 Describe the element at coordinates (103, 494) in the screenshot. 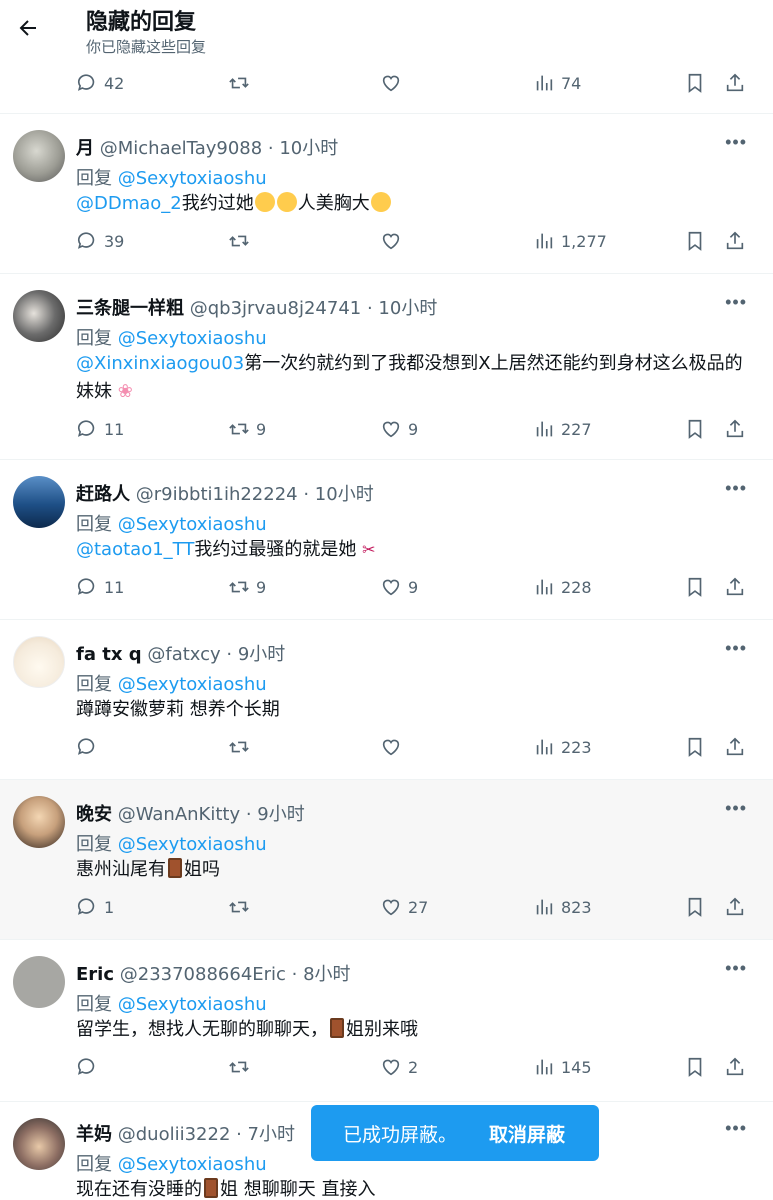

I see `display-name: 赶路人` at that location.